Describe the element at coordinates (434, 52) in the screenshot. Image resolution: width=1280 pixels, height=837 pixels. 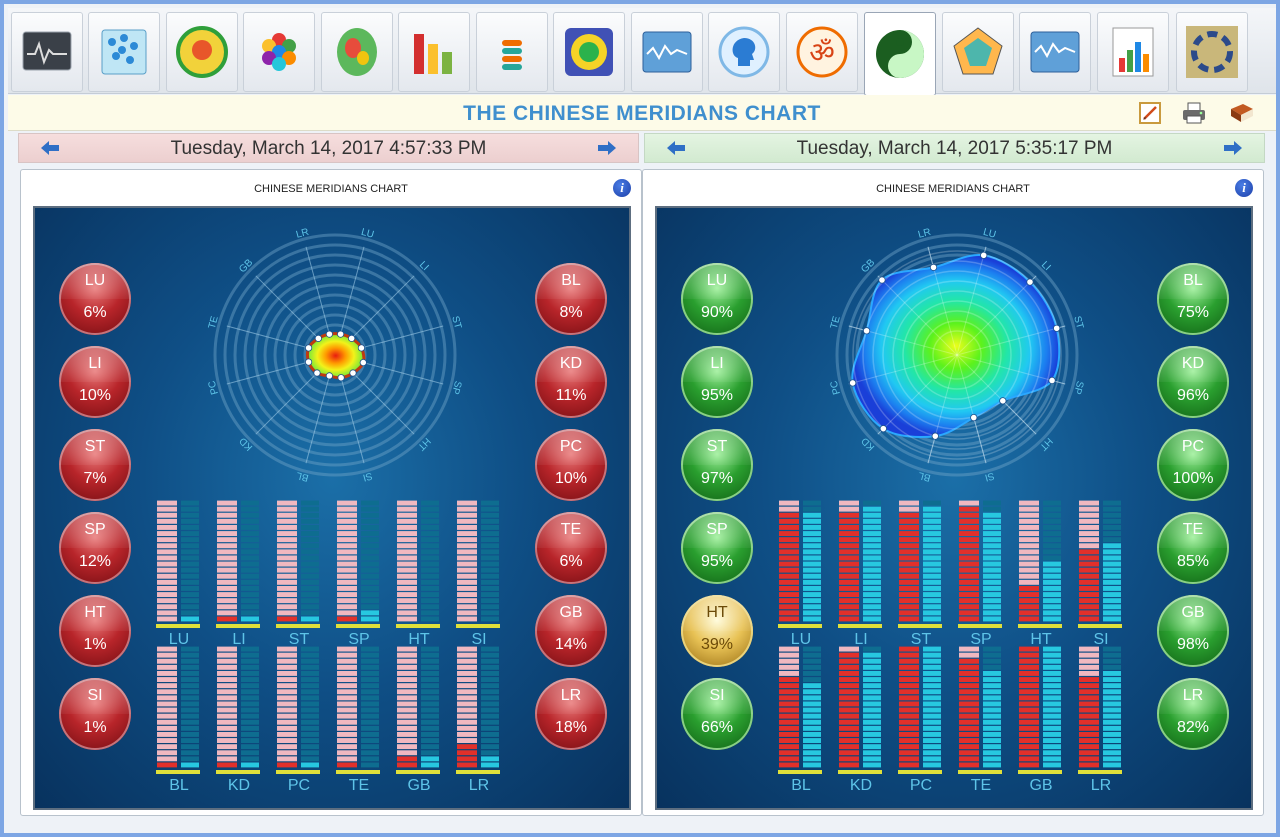
I see `toolbar-button-bar-chart` at that location.